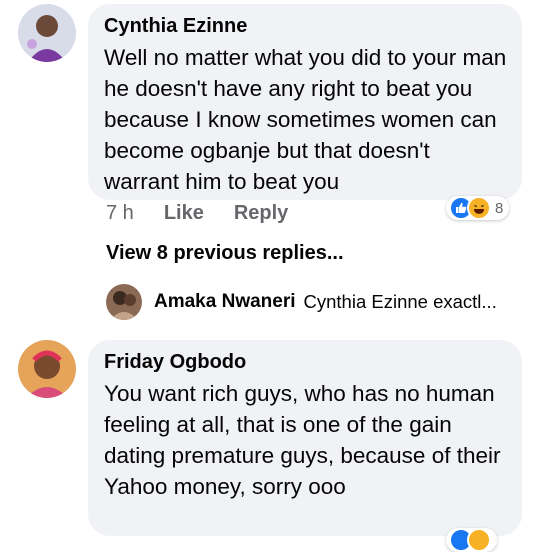  What do you see at coordinates (120, 213) in the screenshot?
I see `comment-timestamp: 7 h` at bounding box center [120, 213].